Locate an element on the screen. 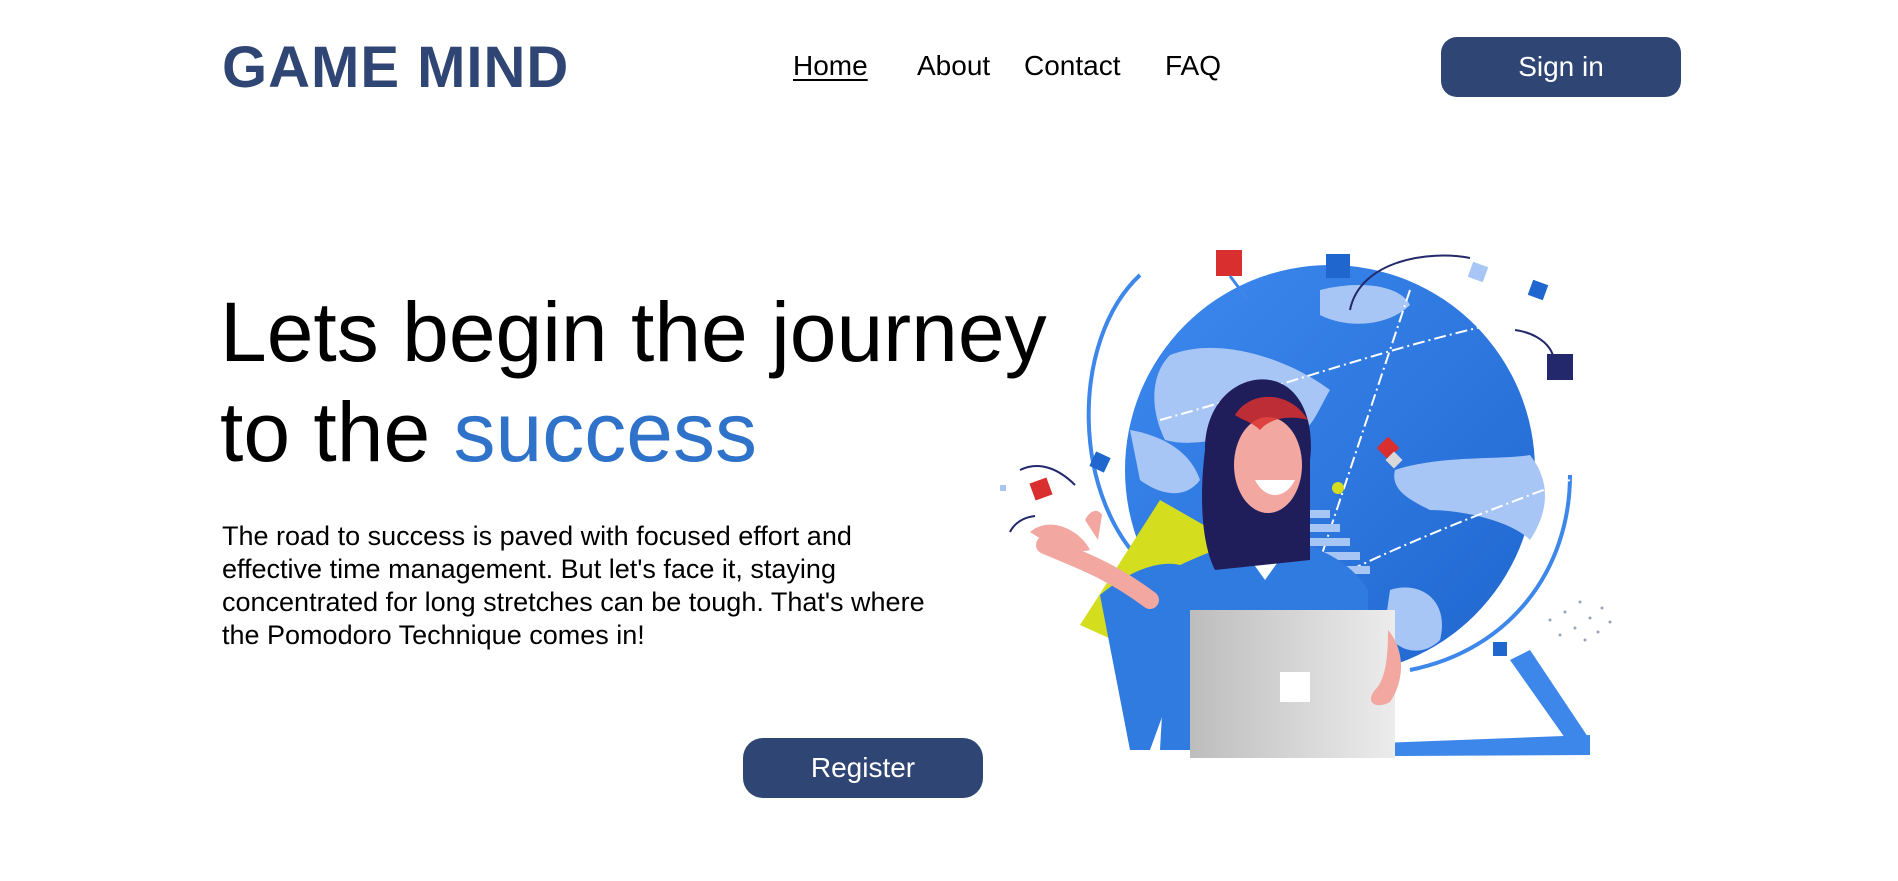 The image size is (1898, 881). hero-title-line2-prefix: to the is located at coordinates (325, 432).